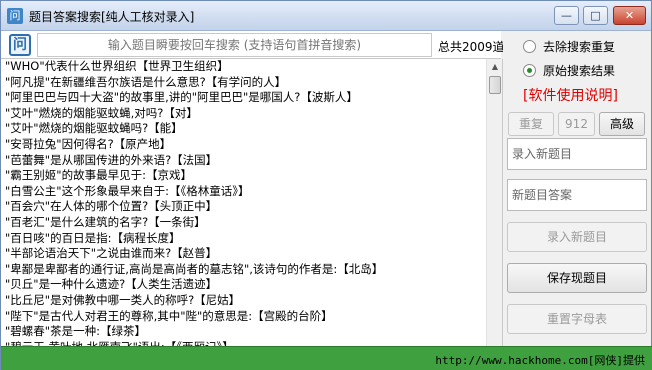 The width and height of the screenshot is (652, 370). I want to click on result-line: "艾叶"燃烧的烟能驱蚊蝇吗?【能】, so click(245, 129).